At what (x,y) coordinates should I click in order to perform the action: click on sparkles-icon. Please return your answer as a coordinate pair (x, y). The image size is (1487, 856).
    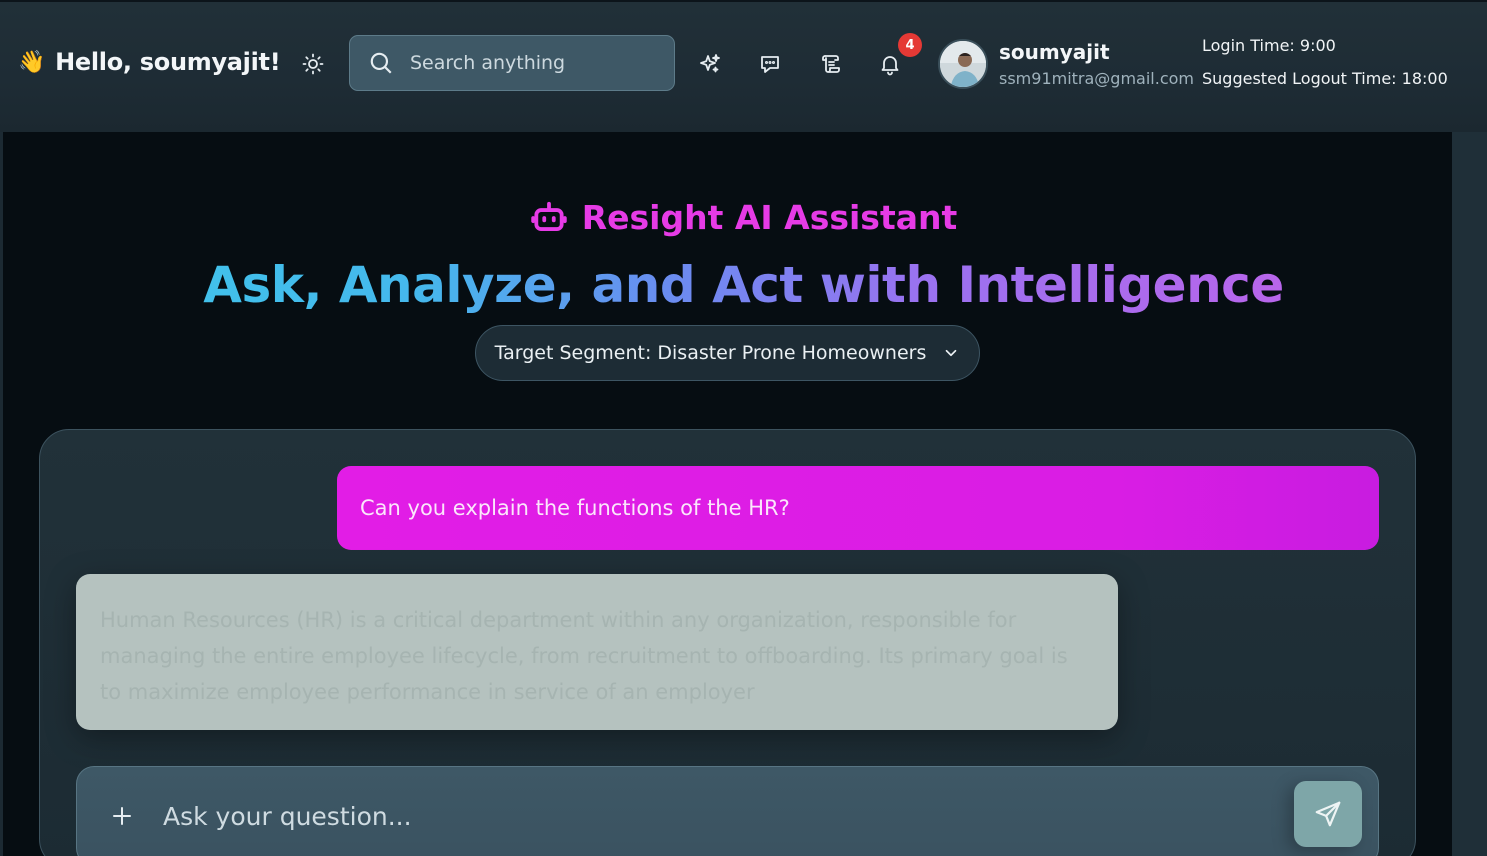
    Looking at the image, I should click on (710, 63).